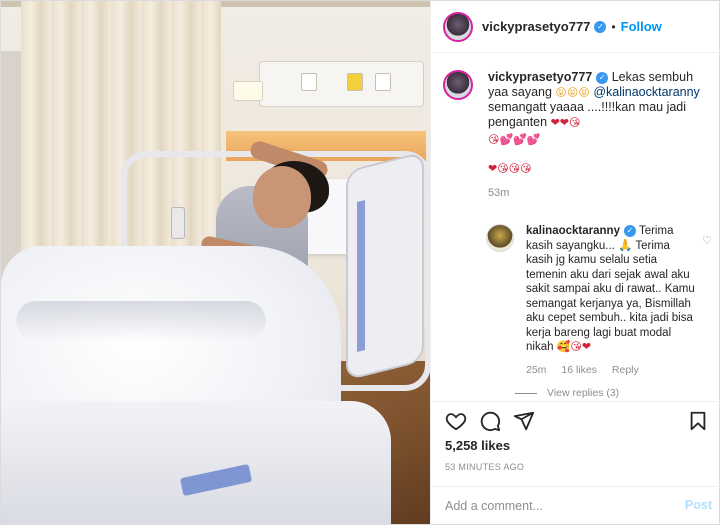 This screenshot has width=720, height=525. What do you see at coordinates (282, 197) in the screenshot?
I see `photo-patient-face` at bounding box center [282, 197].